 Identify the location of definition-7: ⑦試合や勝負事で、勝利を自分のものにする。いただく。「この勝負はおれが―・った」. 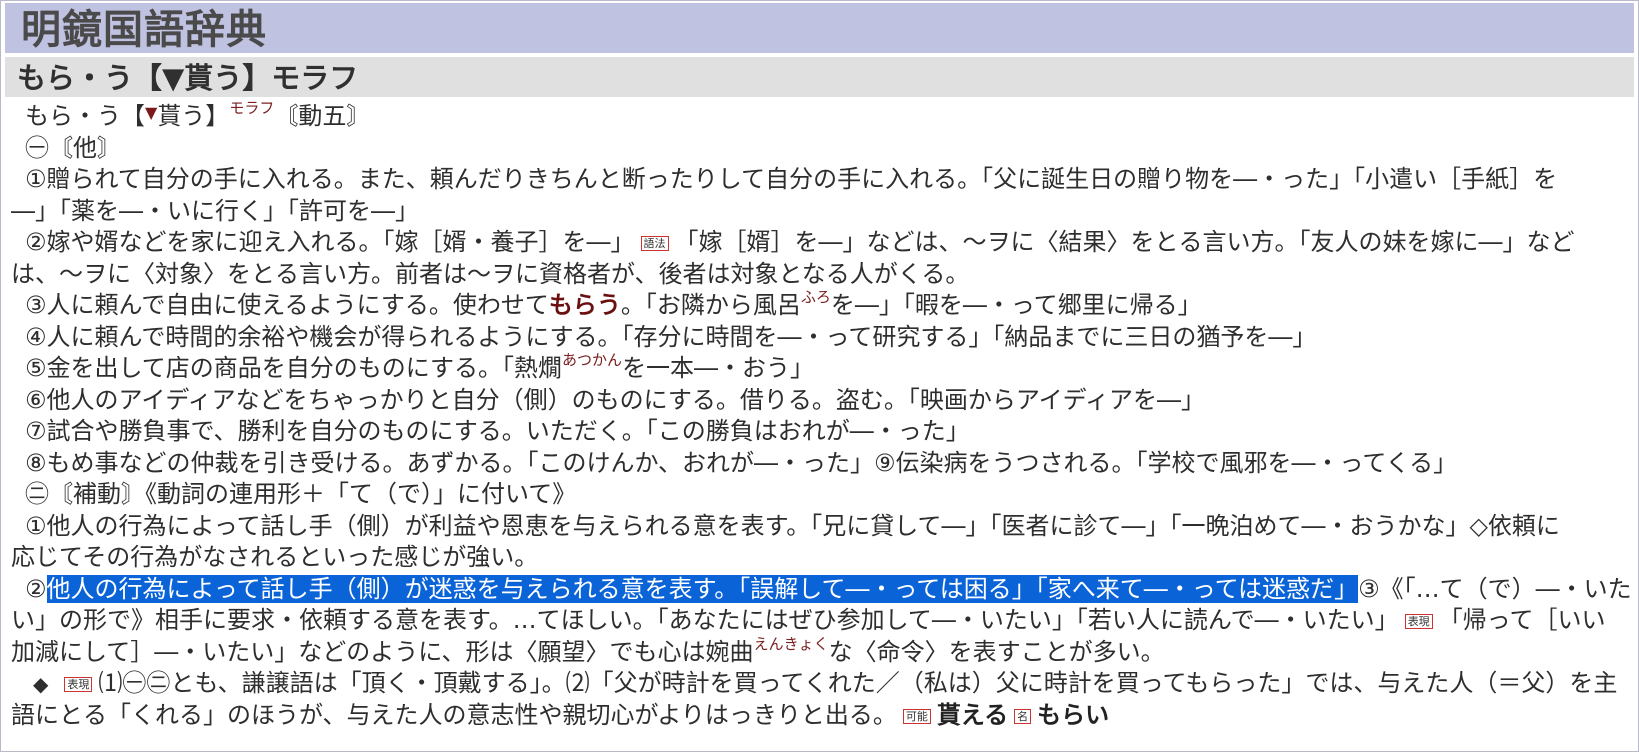
(497, 431).